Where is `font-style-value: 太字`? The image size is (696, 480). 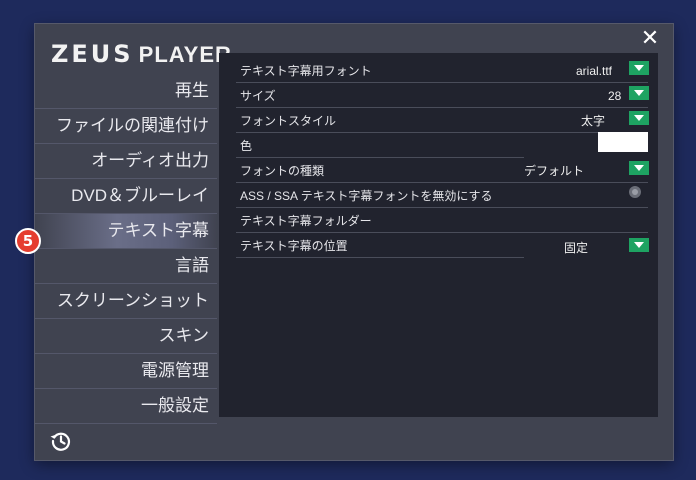 font-style-value: 太字 is located at coordinates (593, 121).